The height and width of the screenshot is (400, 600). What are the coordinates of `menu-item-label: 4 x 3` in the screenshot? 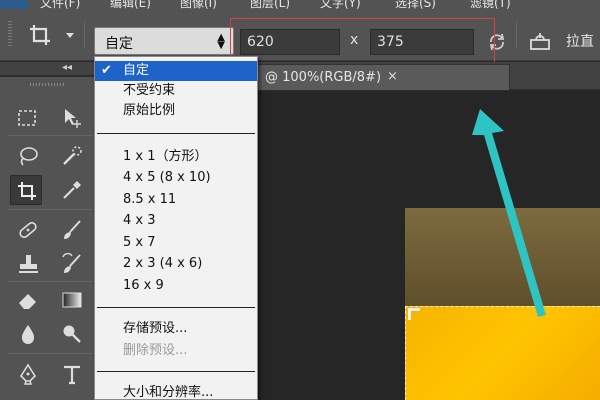 It's located at (139, 220).